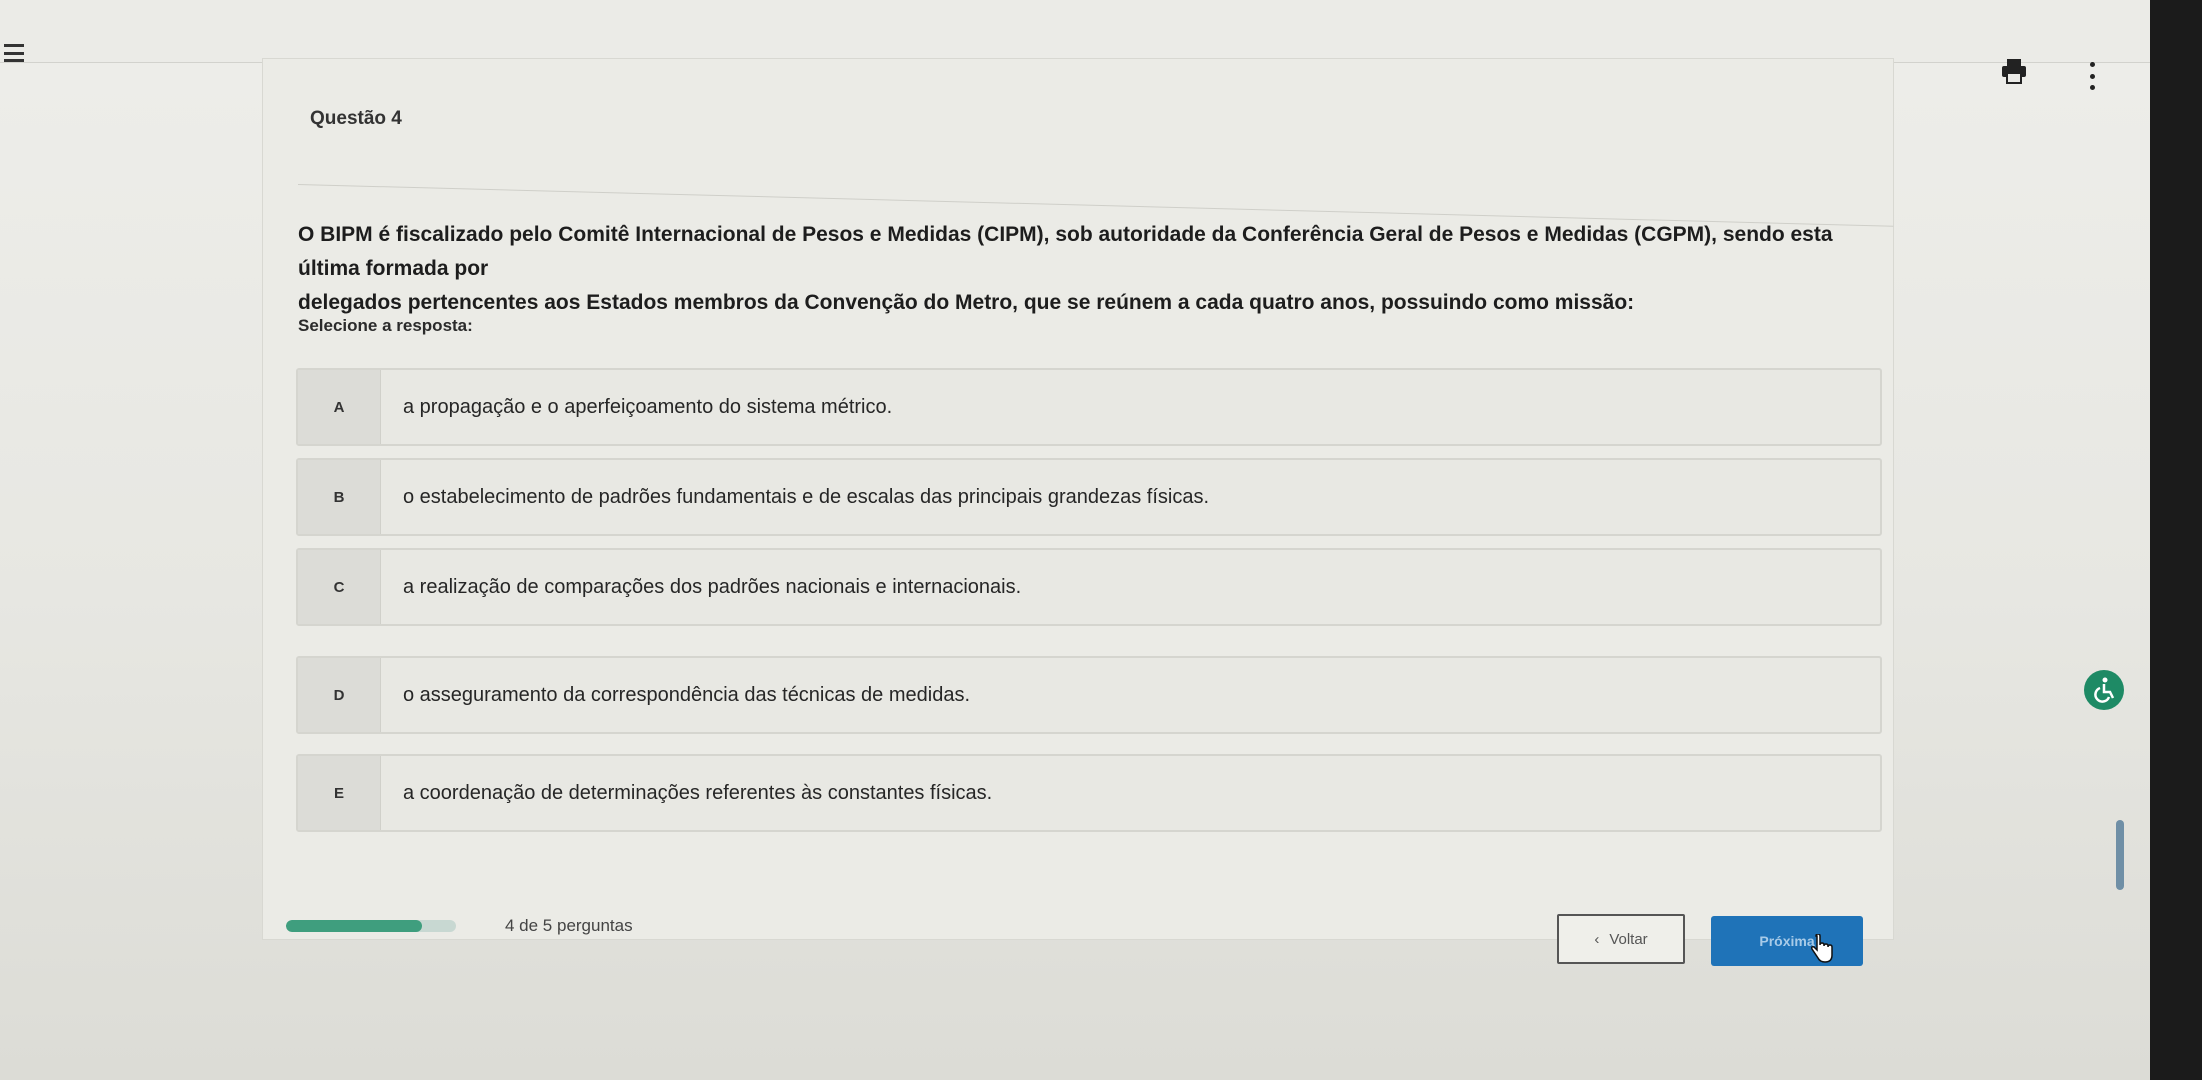 The image size is (2202, 1080). What do you see at coordinates (339, 497) in the screenshot?
I see `option-letter: B` at bounding box center [339, 497].